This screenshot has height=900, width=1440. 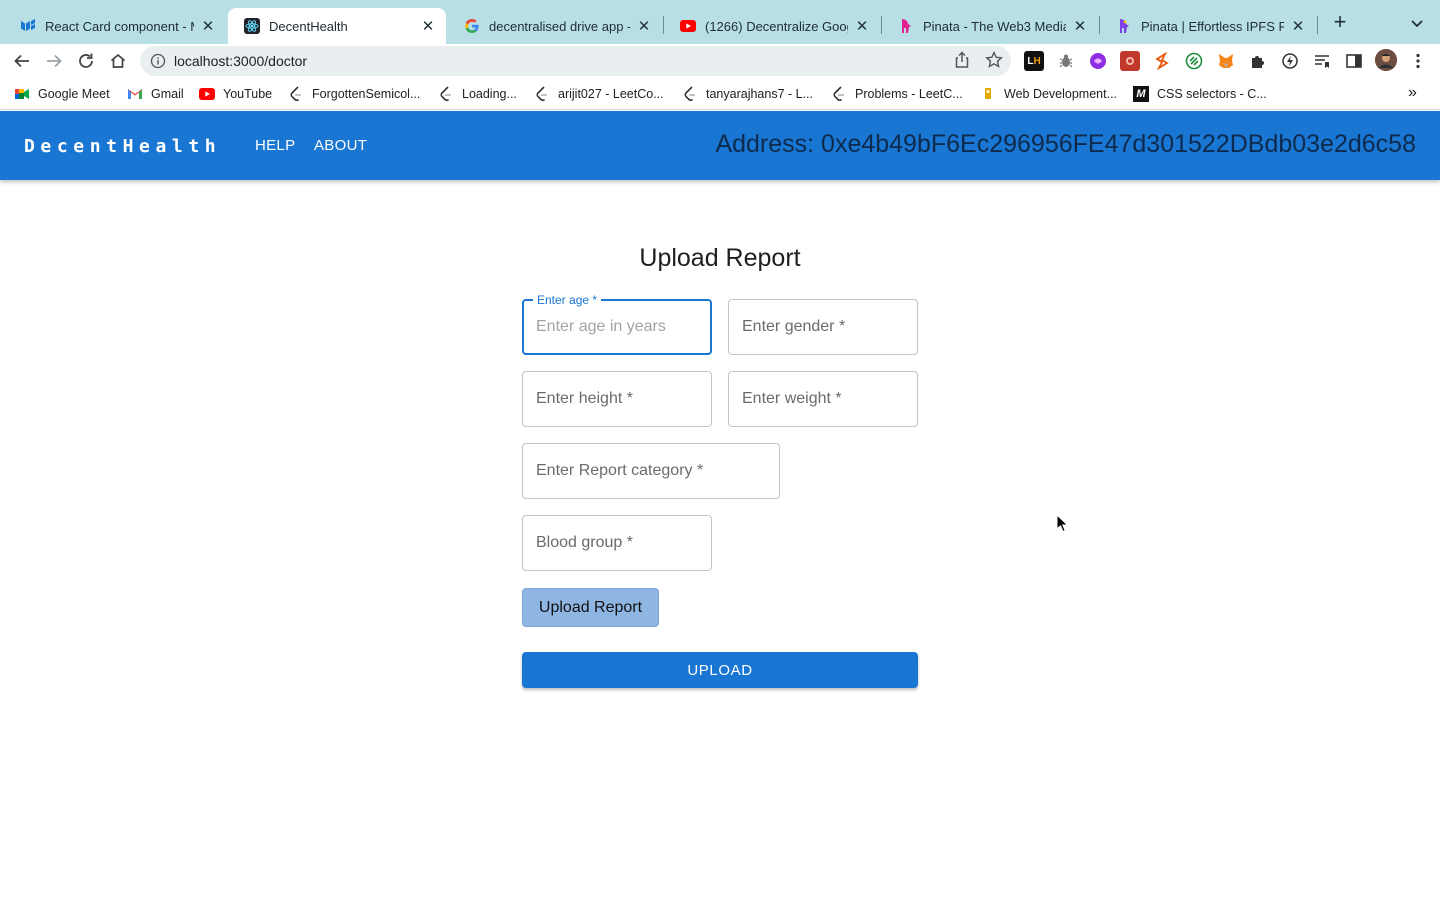 I want to click on weight-input, so click(x=823, y=399).